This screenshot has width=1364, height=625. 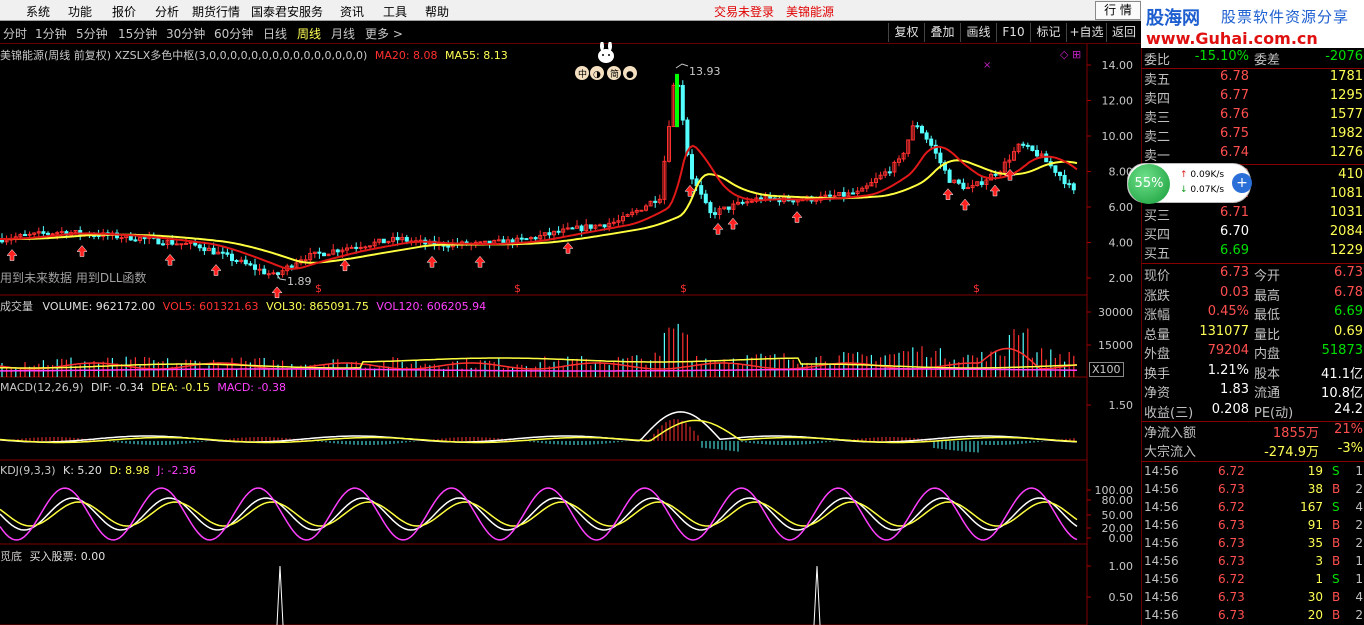 I want to click on ask-label: 卖一, so click(x=1157, y=156).